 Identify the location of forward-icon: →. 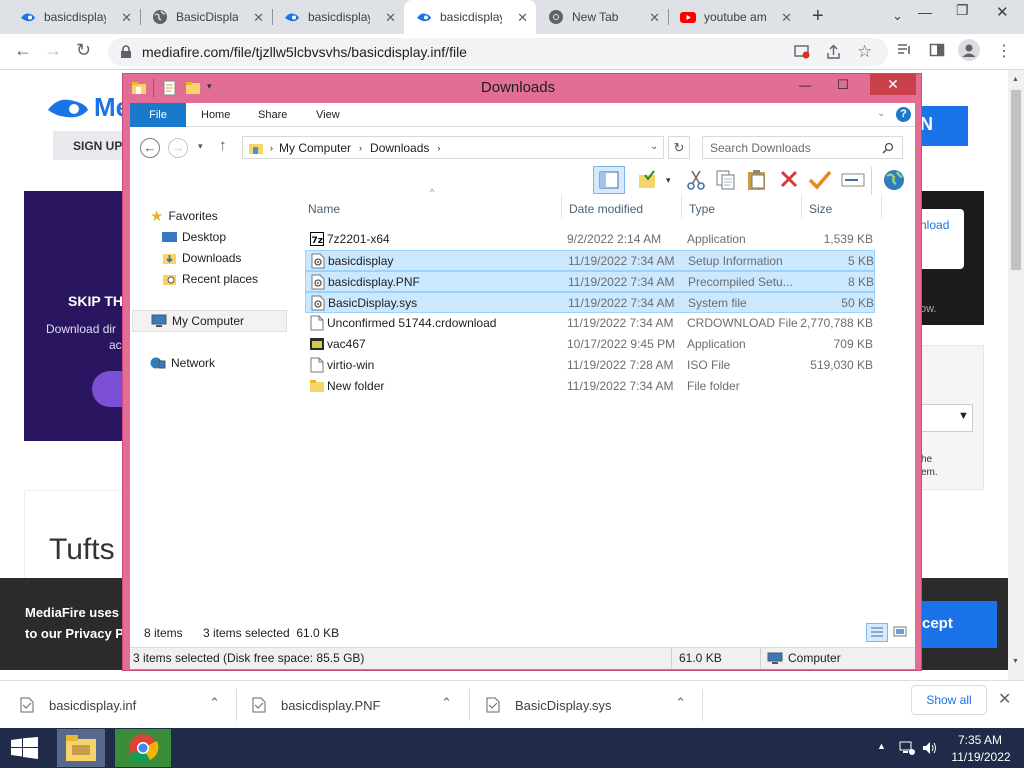
(53, 50).